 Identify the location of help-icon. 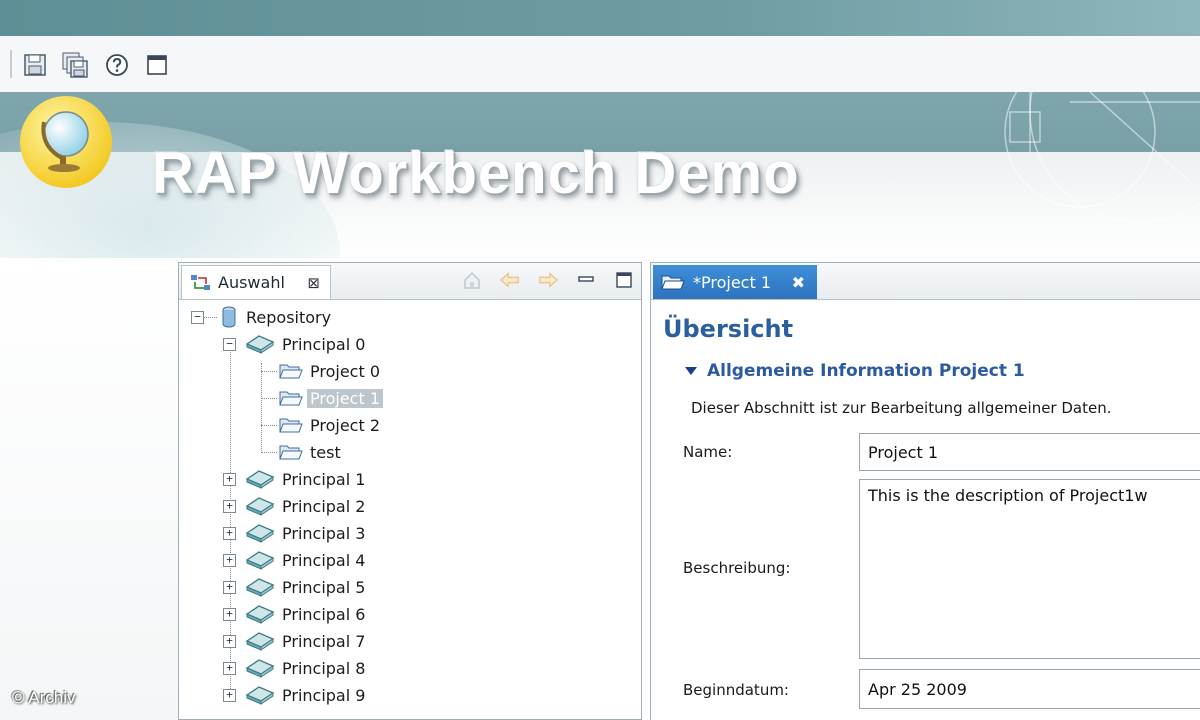
(117, 65).